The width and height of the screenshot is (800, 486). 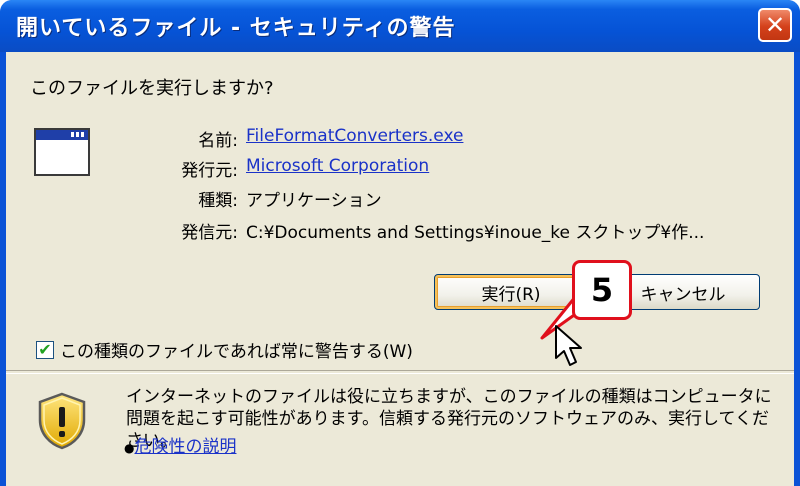 I want to click on window-title: 開いているファイル - セキュリティの警告, so click(x=236, y=28).